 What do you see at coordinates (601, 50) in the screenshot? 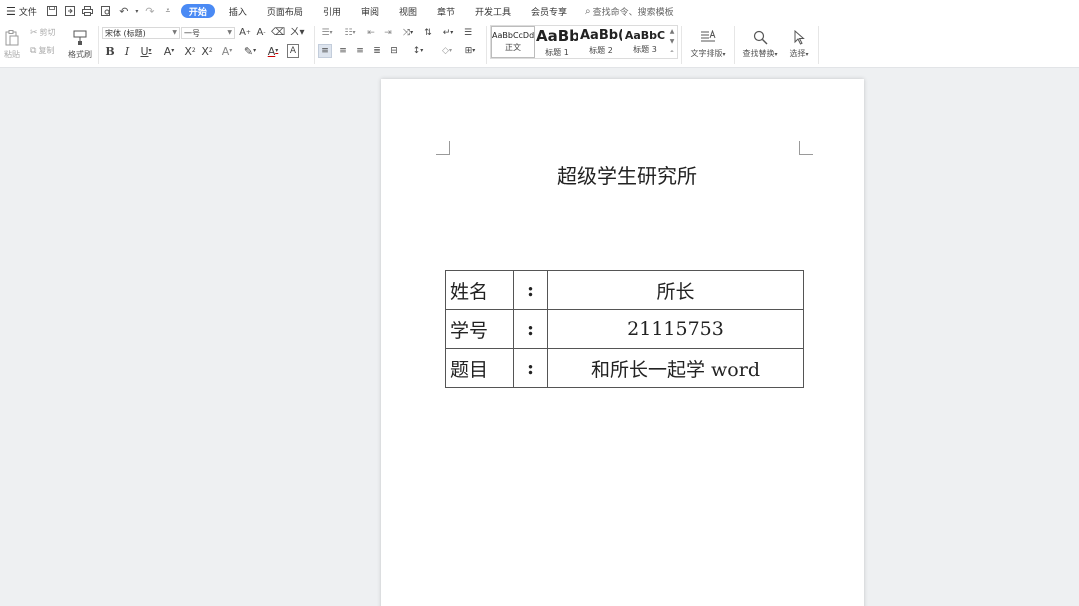
I see `style-name: 标题 2` at bounding box center [601, 50].